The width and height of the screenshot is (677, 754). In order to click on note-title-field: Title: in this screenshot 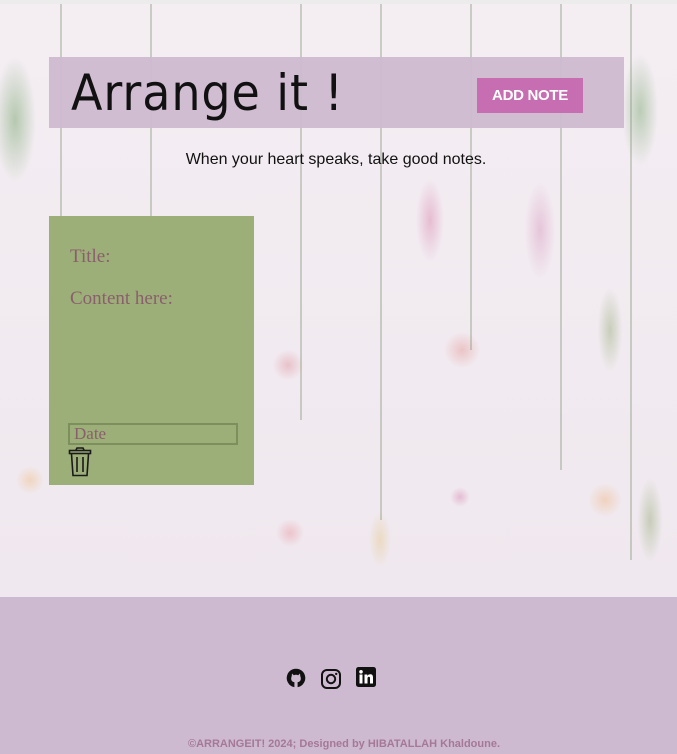, I will do `click(90, 257)`.